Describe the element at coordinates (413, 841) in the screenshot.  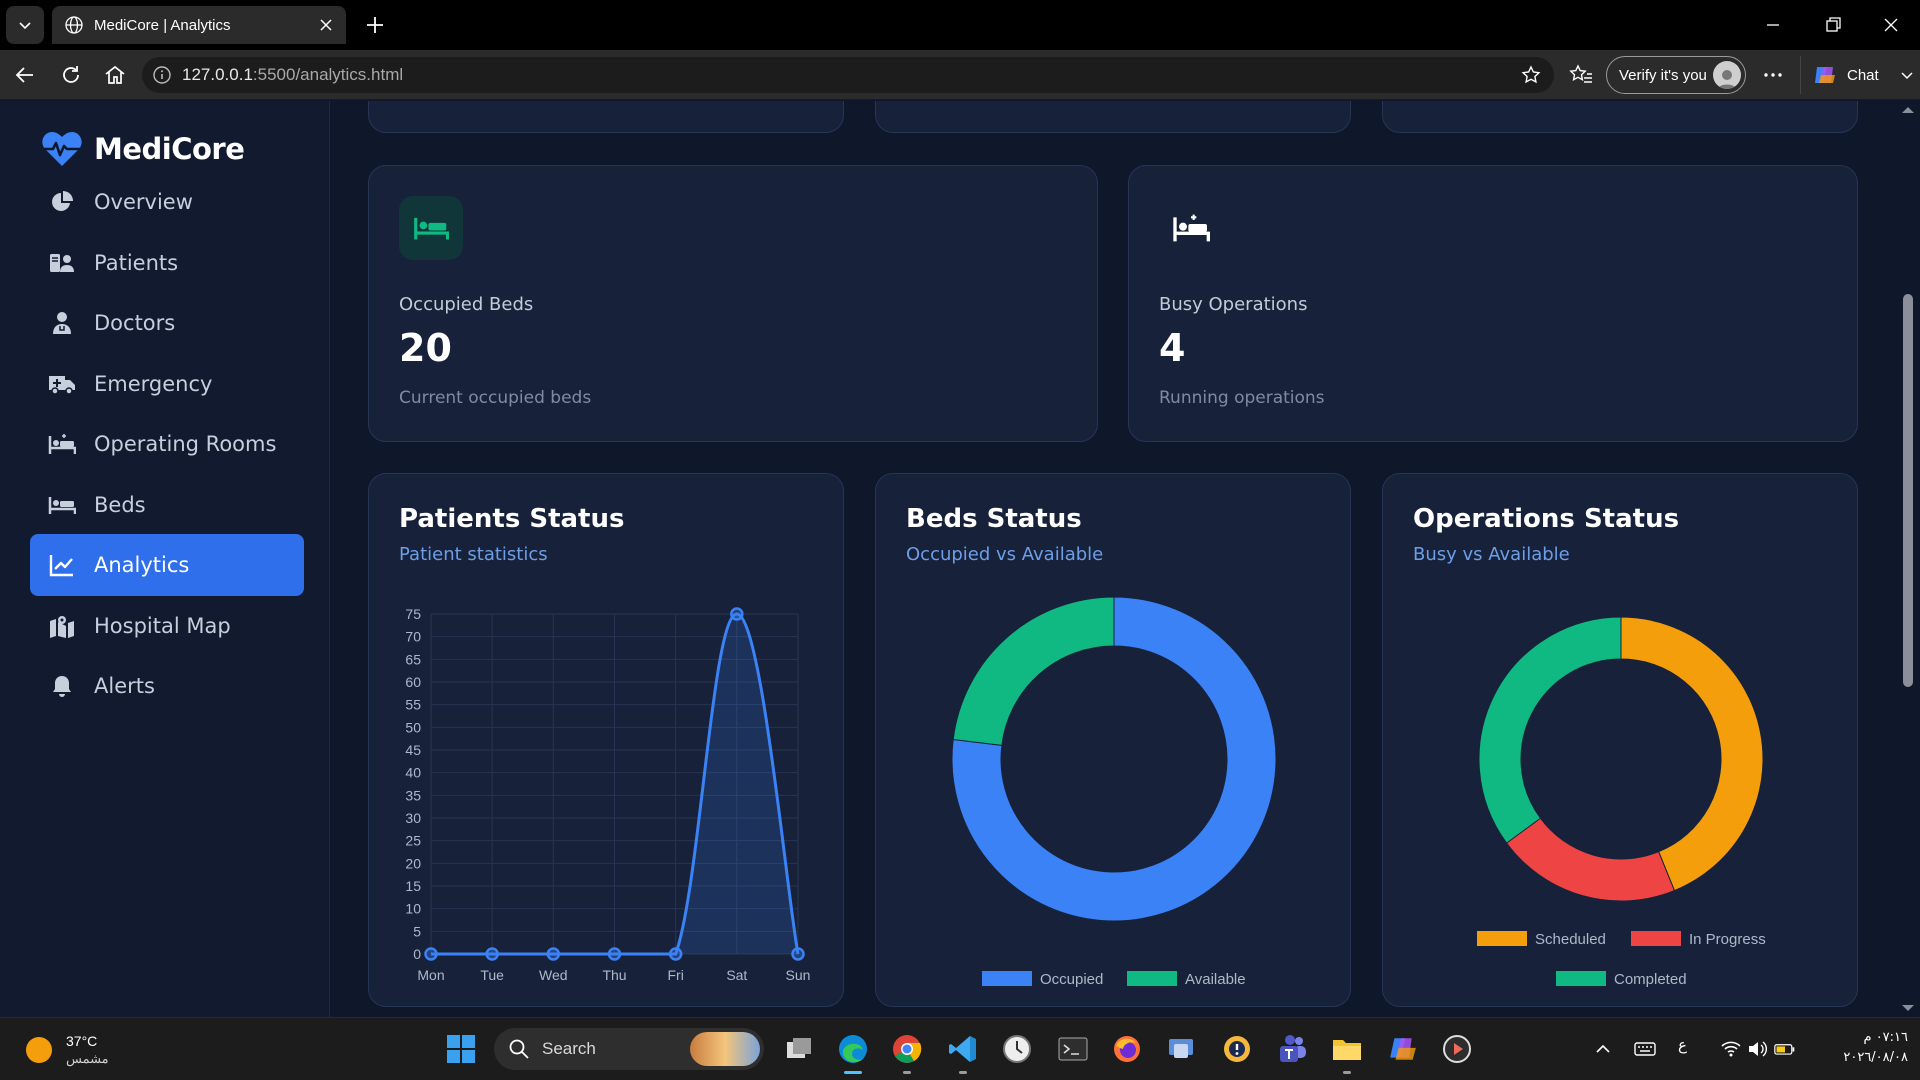
I see `y-tick-label: 25` at that location.